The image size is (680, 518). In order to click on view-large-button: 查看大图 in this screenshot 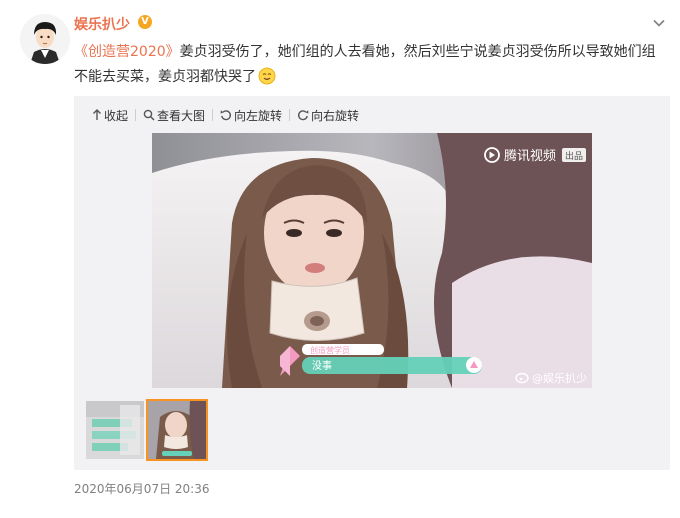, I will do `click(174, 115)`.